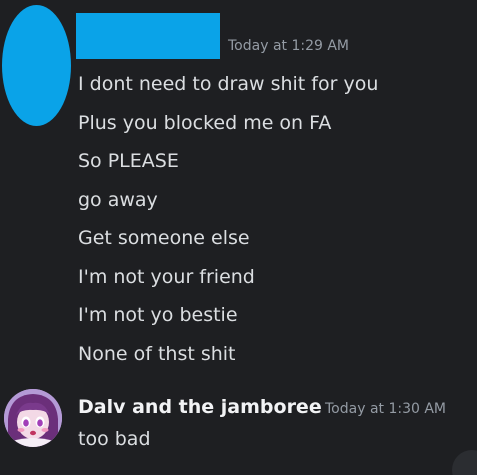 The height and width of the screenshot is (475, 477). What do you see at coordinates (205, 122) in the screenshot?
I see `message-line: Plus you blocked me on FA` at bounding box center [205, 122].